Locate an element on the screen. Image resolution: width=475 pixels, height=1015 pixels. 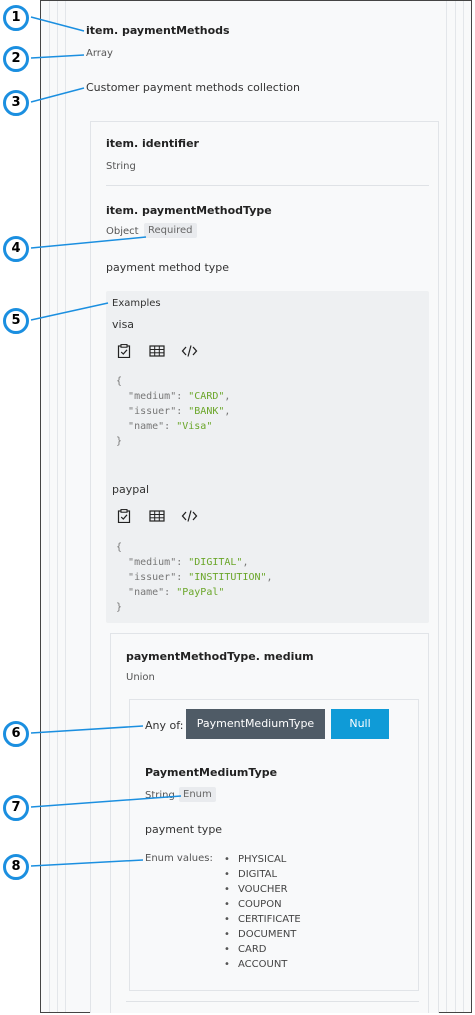
callout-marker: 3 is located at coordinates (16, 103).